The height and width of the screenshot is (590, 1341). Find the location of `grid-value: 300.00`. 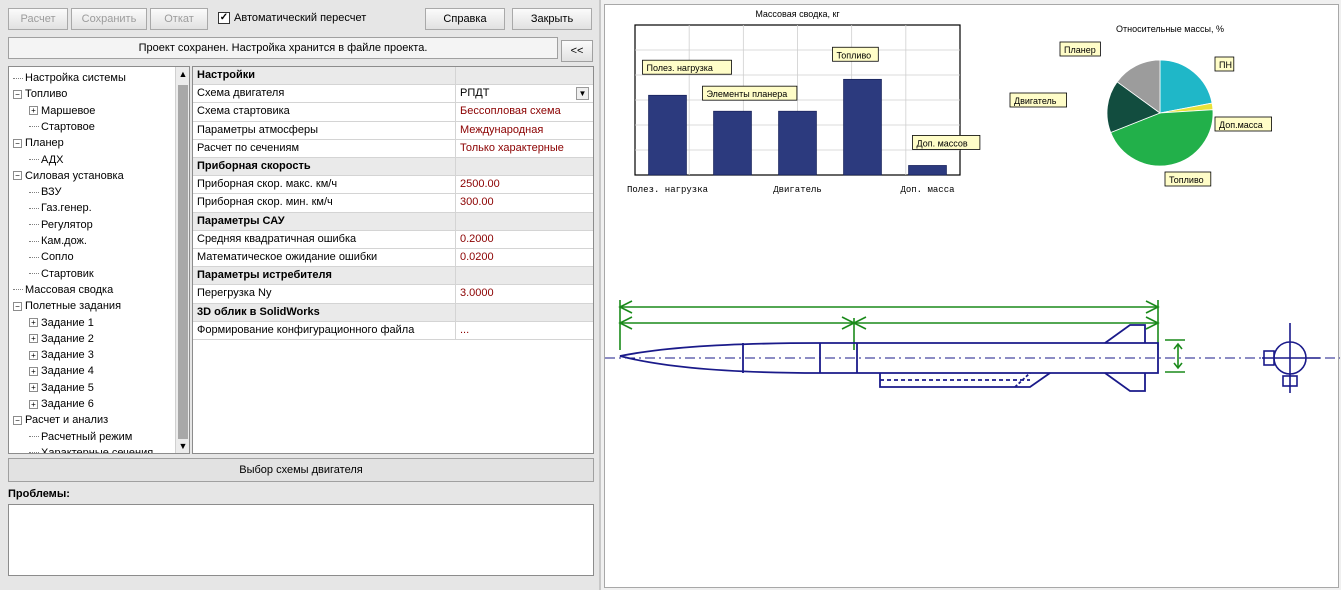

grid-value: 300.00 is located at coordinates (524, 203).